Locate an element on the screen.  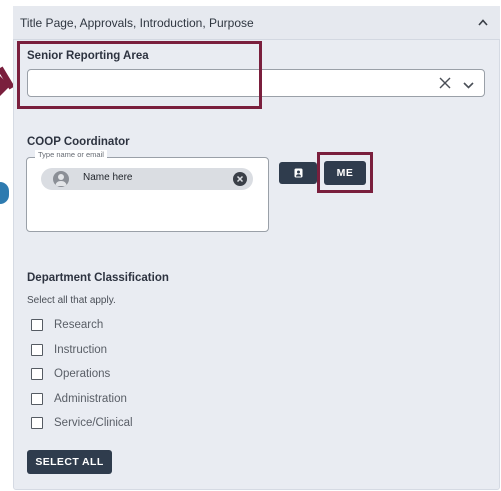
chevron-down-icon is located at coordinates (468, 85).